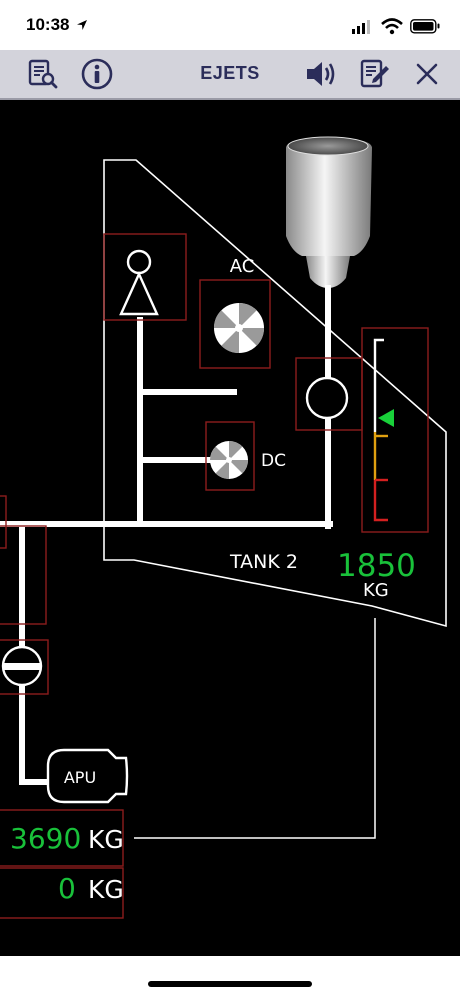 Image resolution: width=460 pixels, height=996 pixels. What do you see at coordinates (229, 460) in the screenshot?
I see `dc-pump-icon` at bounding box center [229, 460].